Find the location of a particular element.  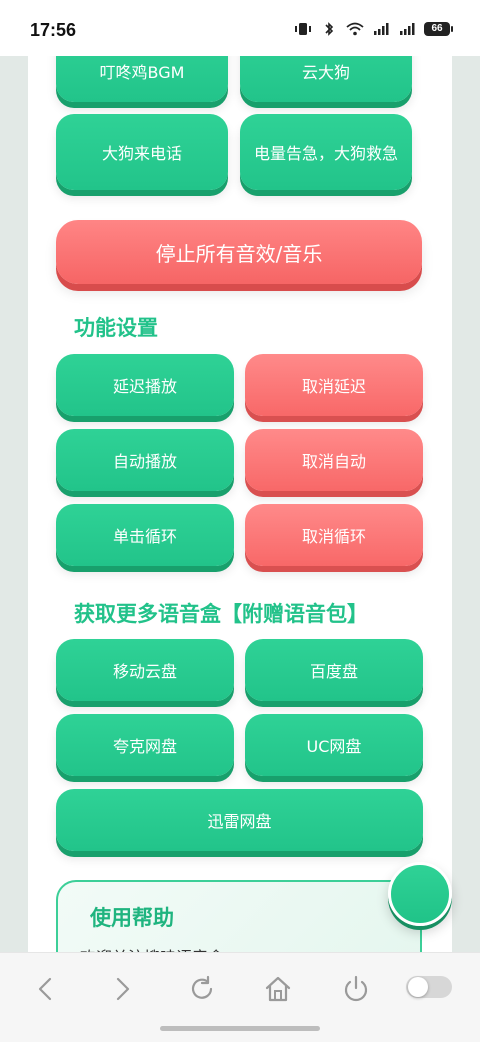

help-text: 欢迎关注搜哇语音盒 is located at coordinates (152, 948).